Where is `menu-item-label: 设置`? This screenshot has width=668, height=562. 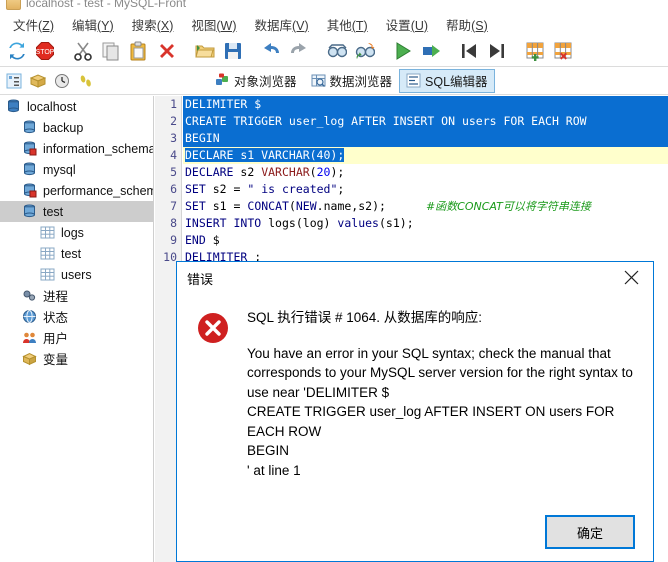
menu-item-label: 设置 is located at coordinates (398, 25).